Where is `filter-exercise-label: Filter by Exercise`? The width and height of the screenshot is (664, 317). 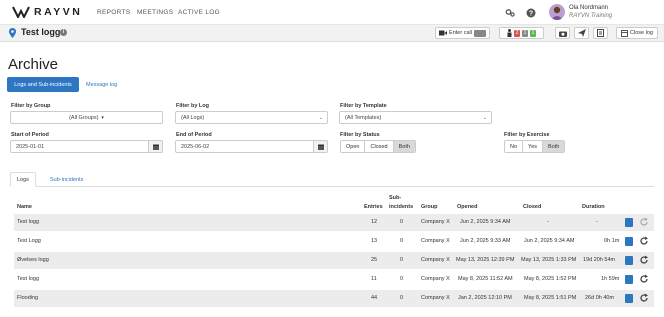
filter-exercise-label: Filter by Exercise is located at coordinates (527, 135).